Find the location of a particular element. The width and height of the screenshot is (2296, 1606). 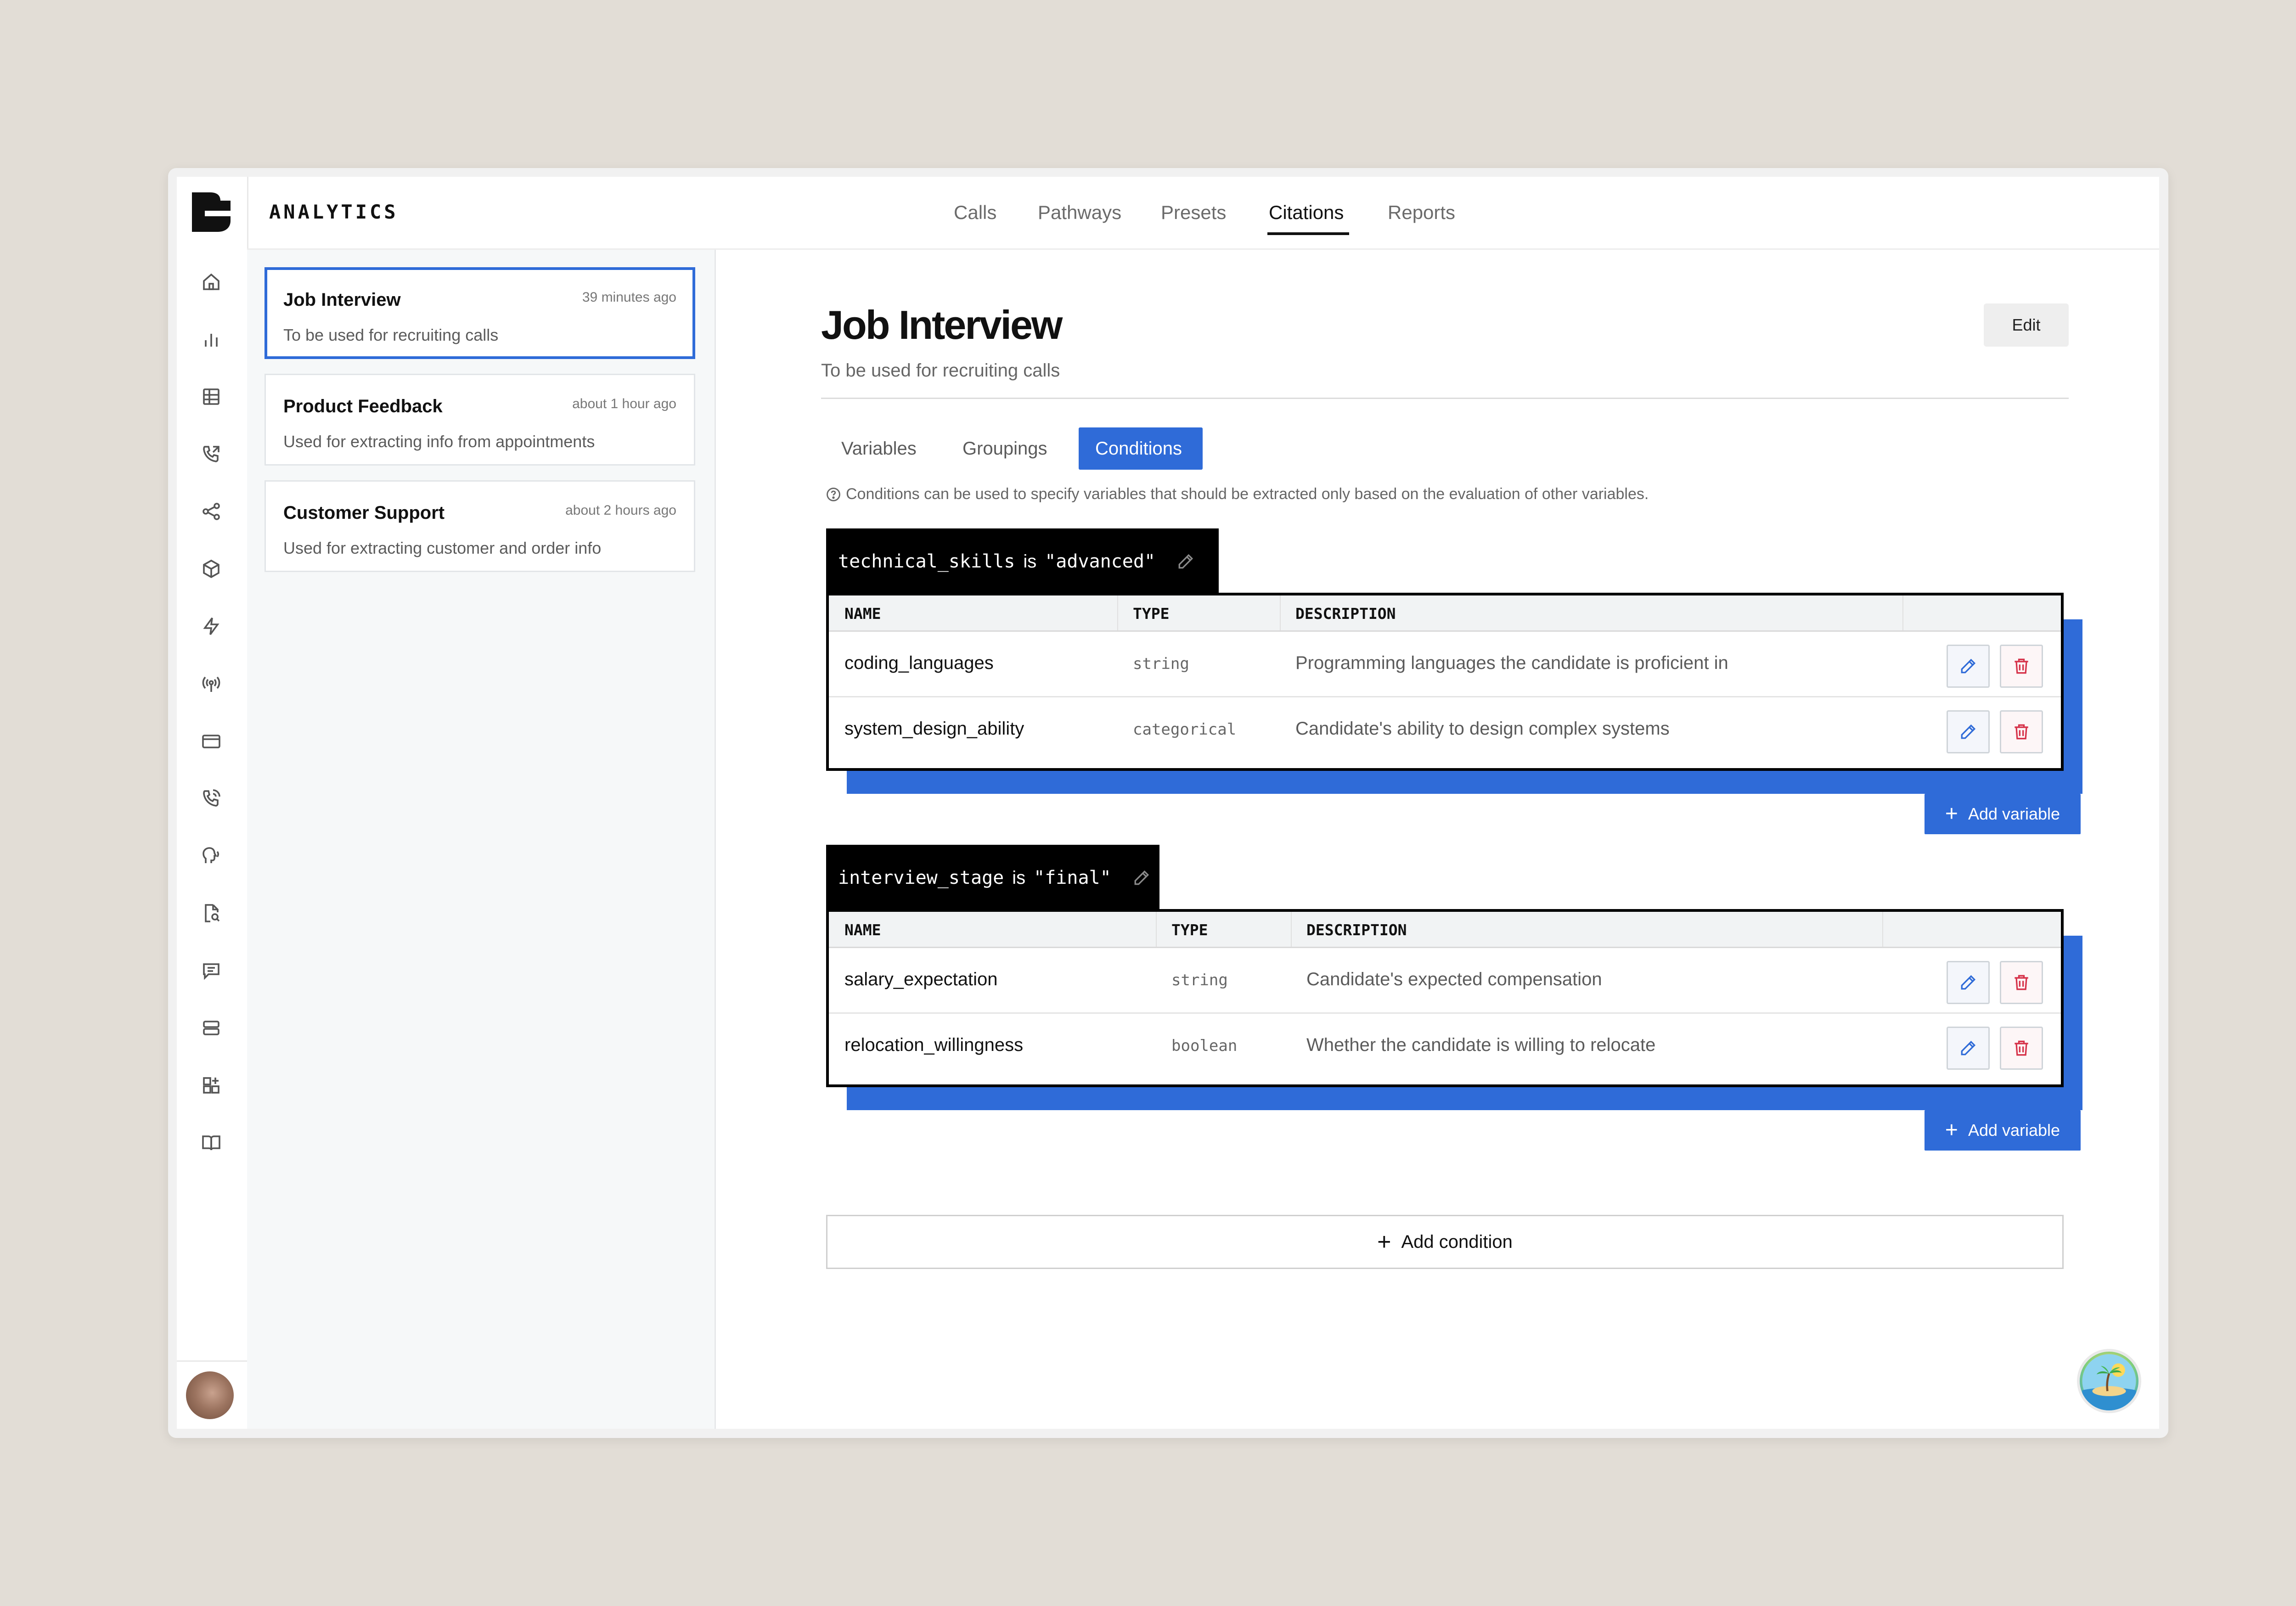

credit-card-icon is located at coordinates (211, 741).